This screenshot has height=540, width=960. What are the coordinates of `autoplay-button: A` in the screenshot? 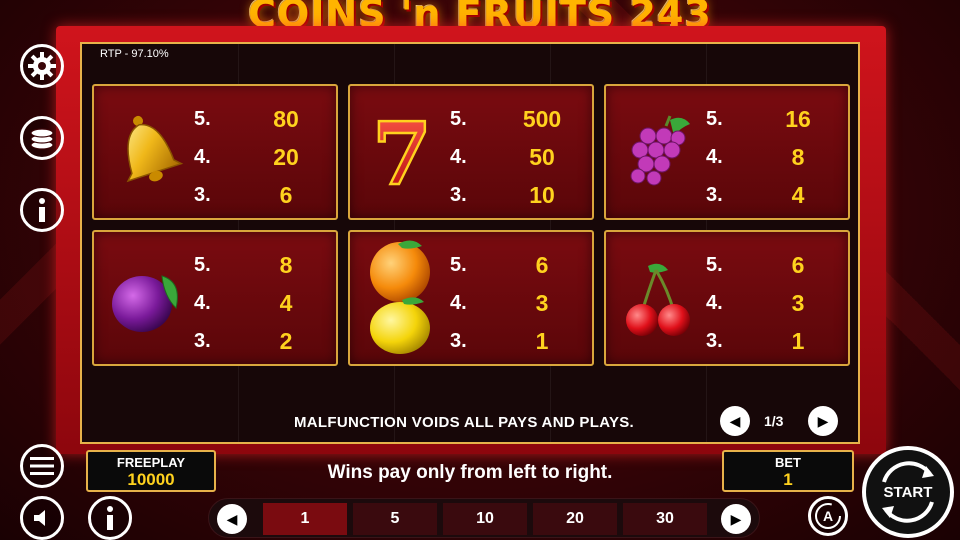 It's located at (828, 516).